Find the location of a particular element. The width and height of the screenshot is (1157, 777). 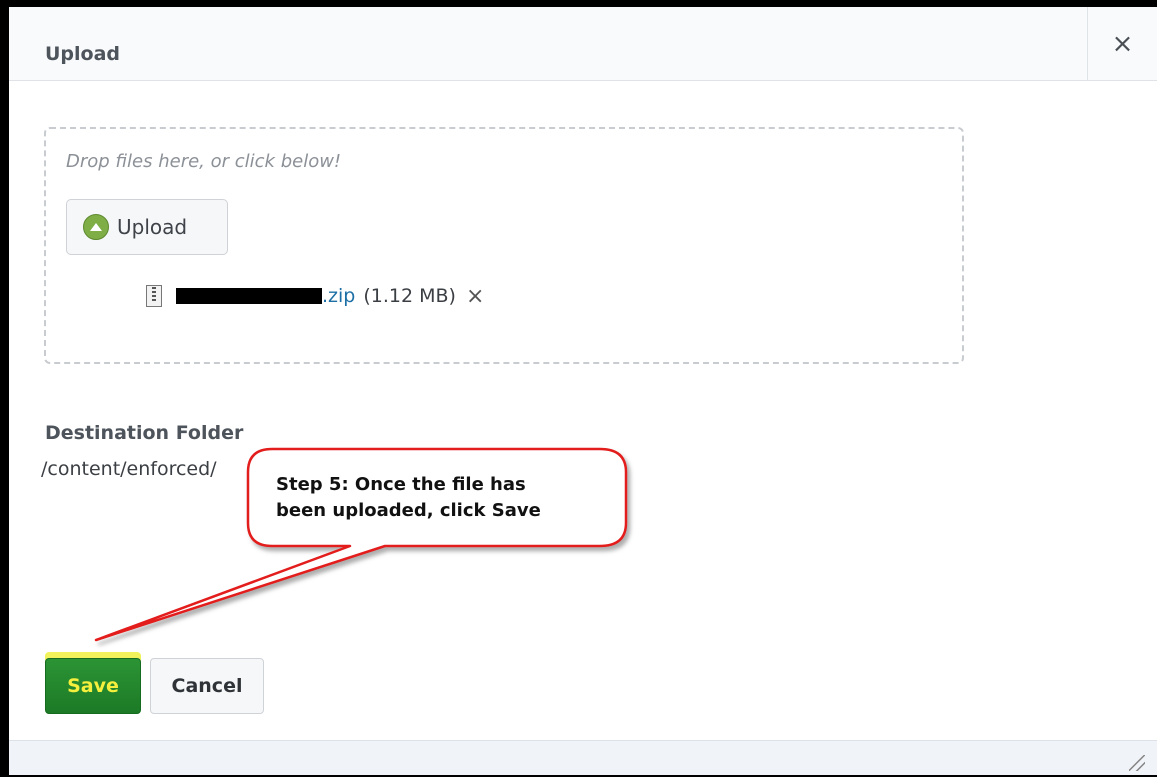

resize-grip-icon is located at coordinates (1137, 763).